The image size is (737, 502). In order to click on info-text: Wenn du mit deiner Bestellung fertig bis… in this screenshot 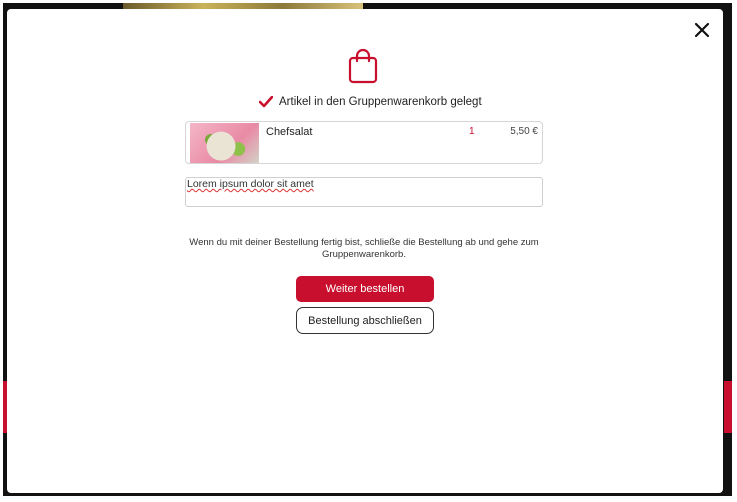, I will do `click(364, 248)`.